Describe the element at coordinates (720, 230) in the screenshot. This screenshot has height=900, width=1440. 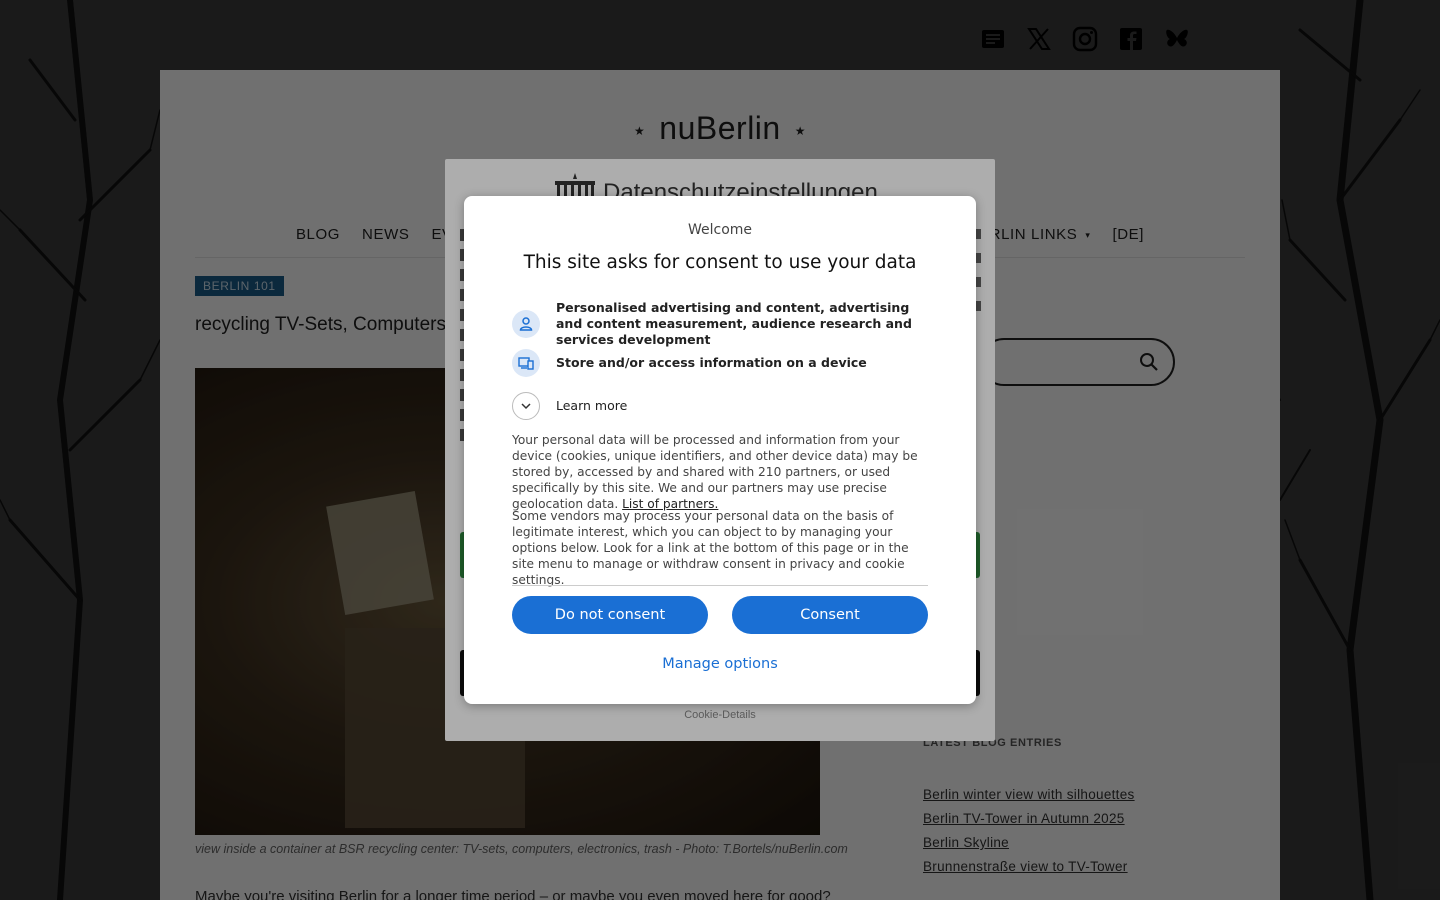
I see `consent-welcome: Welcome` at that location.